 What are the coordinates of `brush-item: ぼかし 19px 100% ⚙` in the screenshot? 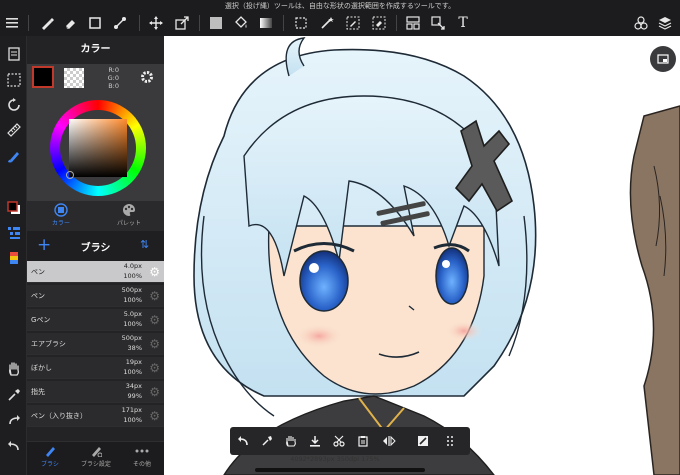 It's located at (95, 368).